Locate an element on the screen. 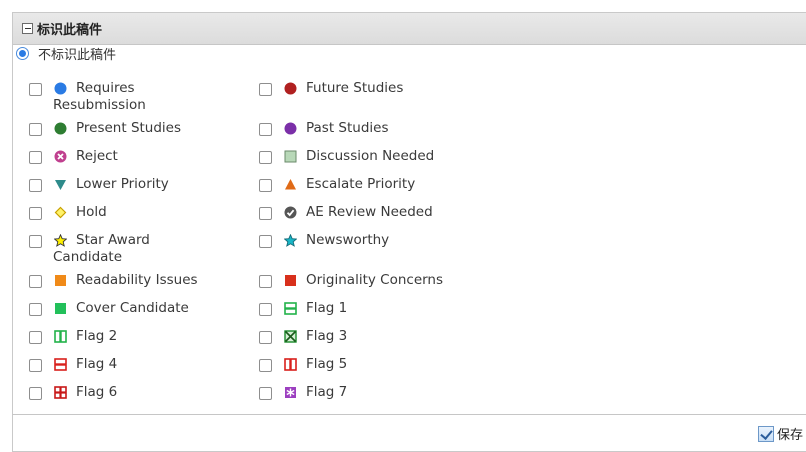 Image resolution: width=806 pixels, height=452 pixels. flag-discussion-needed: Discussion Needed is located at coordinates (346, 156).